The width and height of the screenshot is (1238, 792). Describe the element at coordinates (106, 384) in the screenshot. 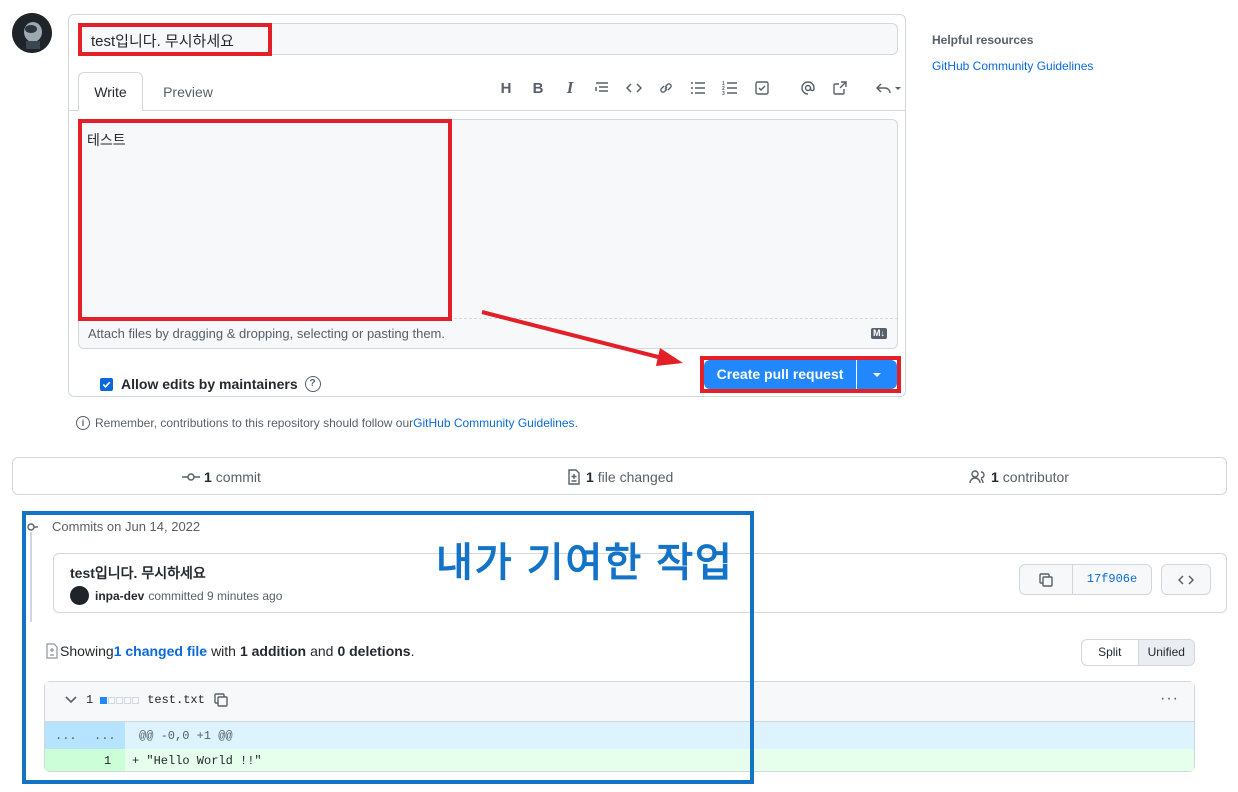

I see `allow-edits-checkbox` at that location.